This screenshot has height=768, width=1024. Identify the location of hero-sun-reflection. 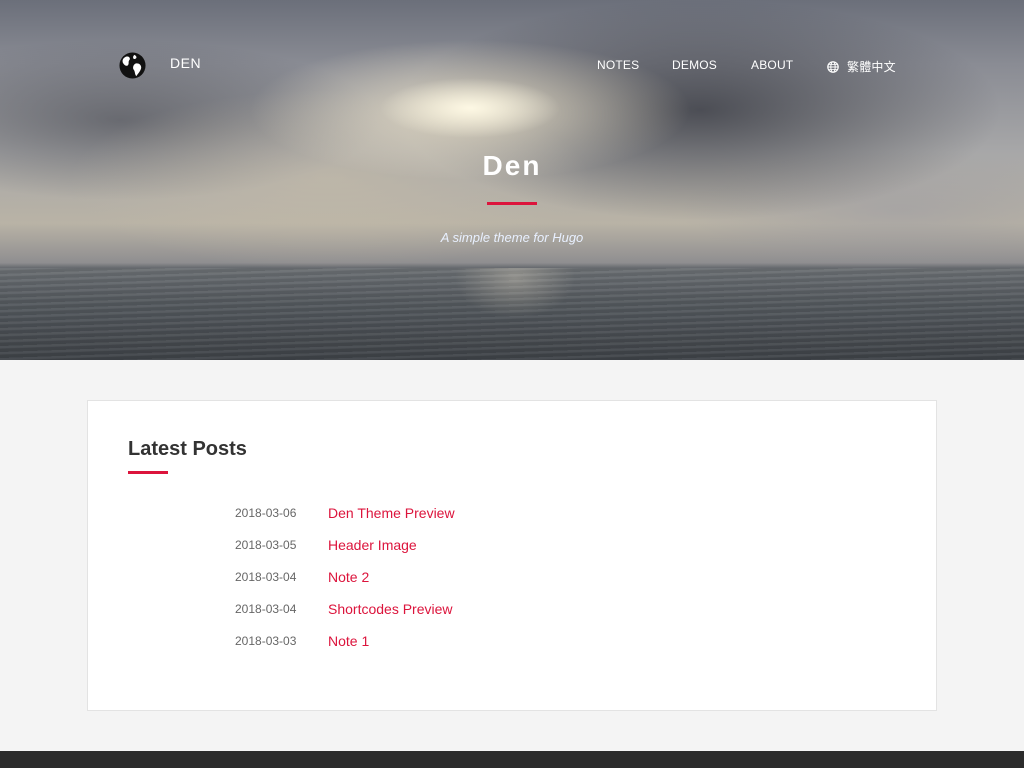
(515, 314).